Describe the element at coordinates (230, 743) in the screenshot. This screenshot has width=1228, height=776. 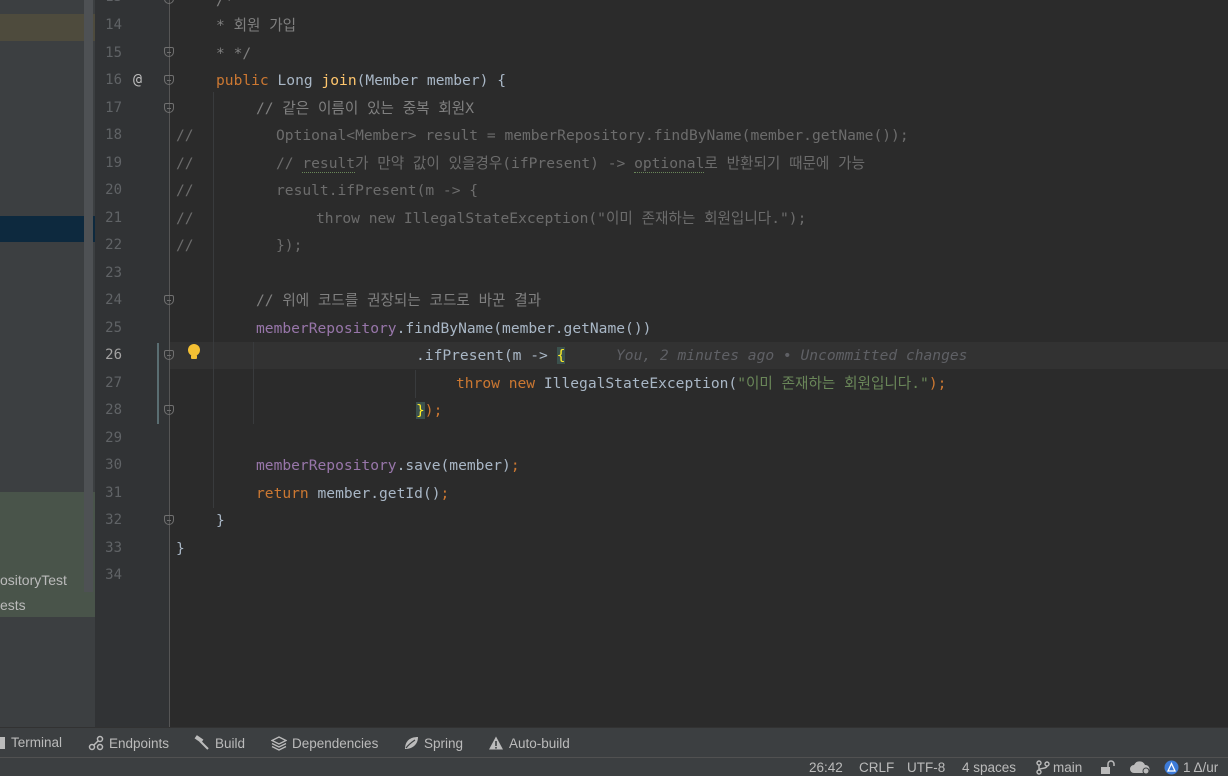
I see `tool-tab-label: Build` at that location.